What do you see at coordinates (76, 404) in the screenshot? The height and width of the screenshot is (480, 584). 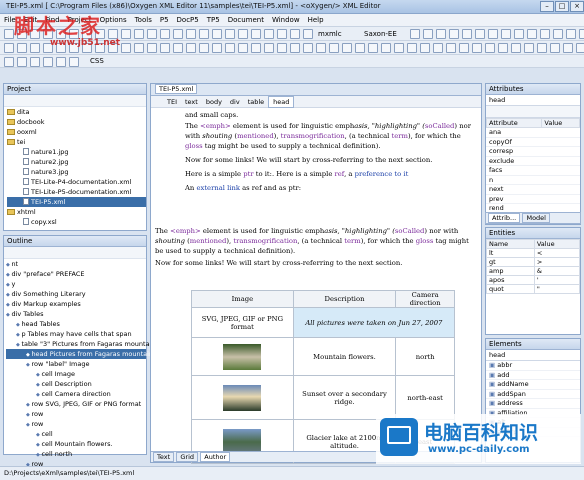 I see `outline-item: ◆ row SVG, JPEG, GIF or PNG format` at bounding box center [76, 404].